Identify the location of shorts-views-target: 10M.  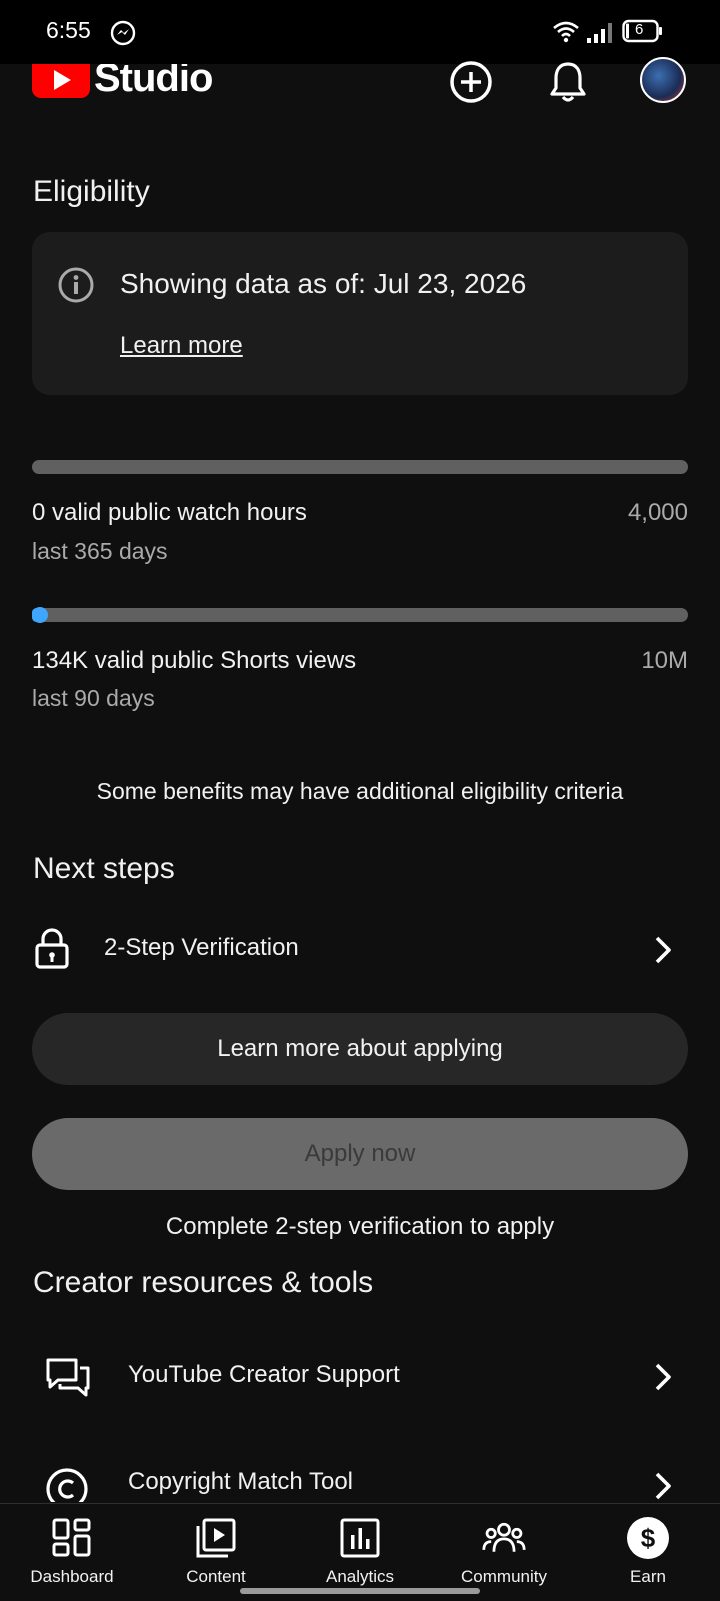
(664, 660).